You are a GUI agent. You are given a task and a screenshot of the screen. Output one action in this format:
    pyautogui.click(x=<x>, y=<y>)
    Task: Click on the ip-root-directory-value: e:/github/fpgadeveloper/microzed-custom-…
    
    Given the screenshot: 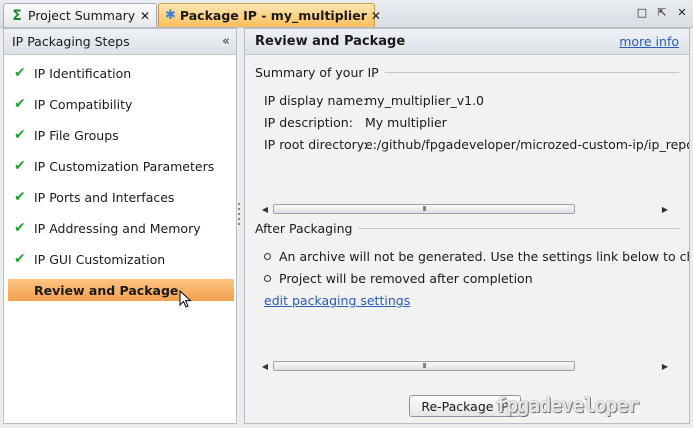 What is the action you would take?
    pyautogui.click(x=527, y=144)
    